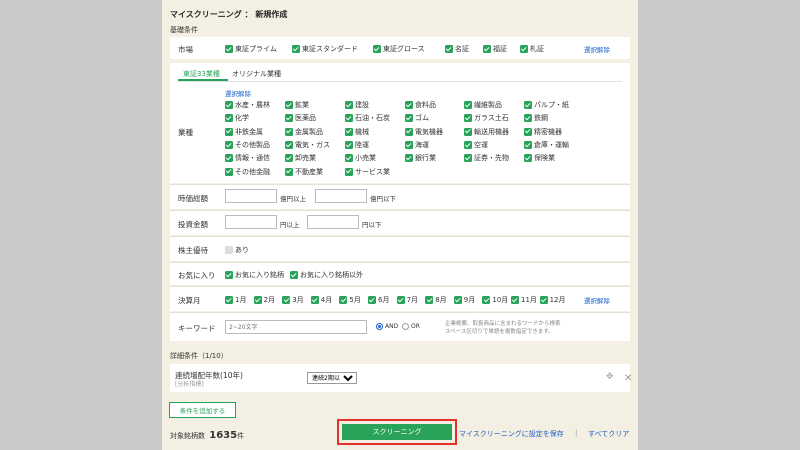  I want to click on month-checkbox: 6月, so click(378, 300).